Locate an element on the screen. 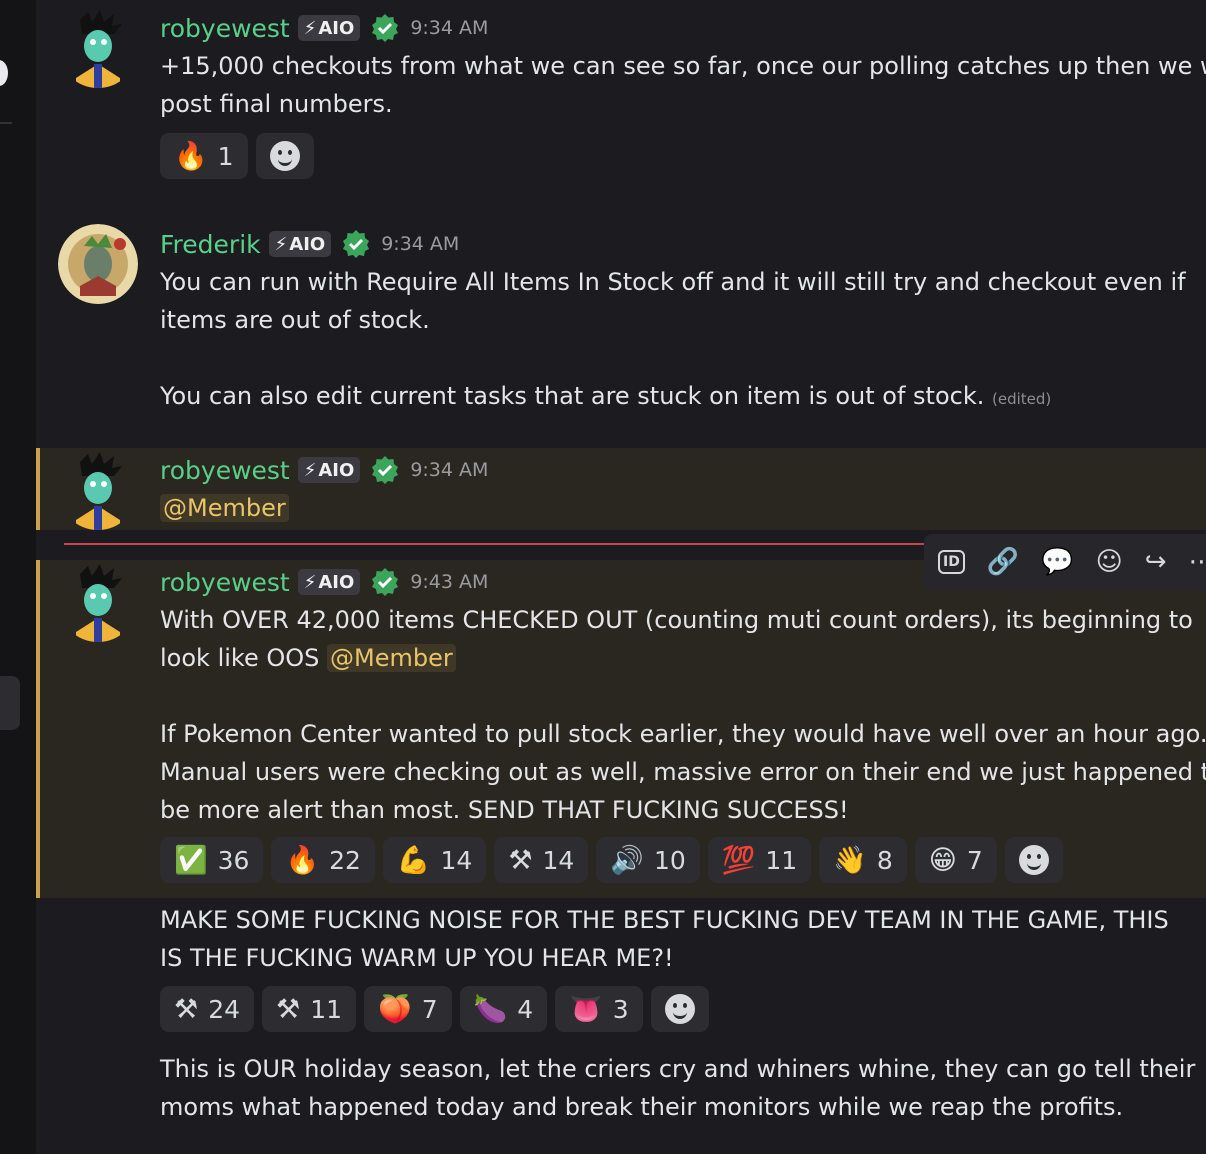 The width and height of the screenshot is (1206, 1154). message-mentioned: robyewest ⚡ AIO 9:34 AM @Member is located at coordinates (621, 489).